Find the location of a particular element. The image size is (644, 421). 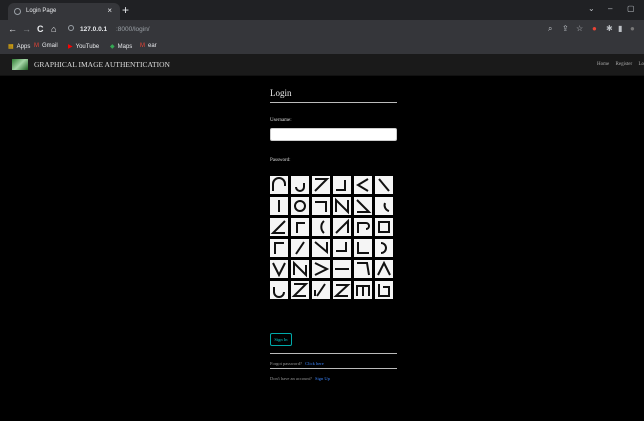

tab-title: Login Page is located at coordinates (41, 11).